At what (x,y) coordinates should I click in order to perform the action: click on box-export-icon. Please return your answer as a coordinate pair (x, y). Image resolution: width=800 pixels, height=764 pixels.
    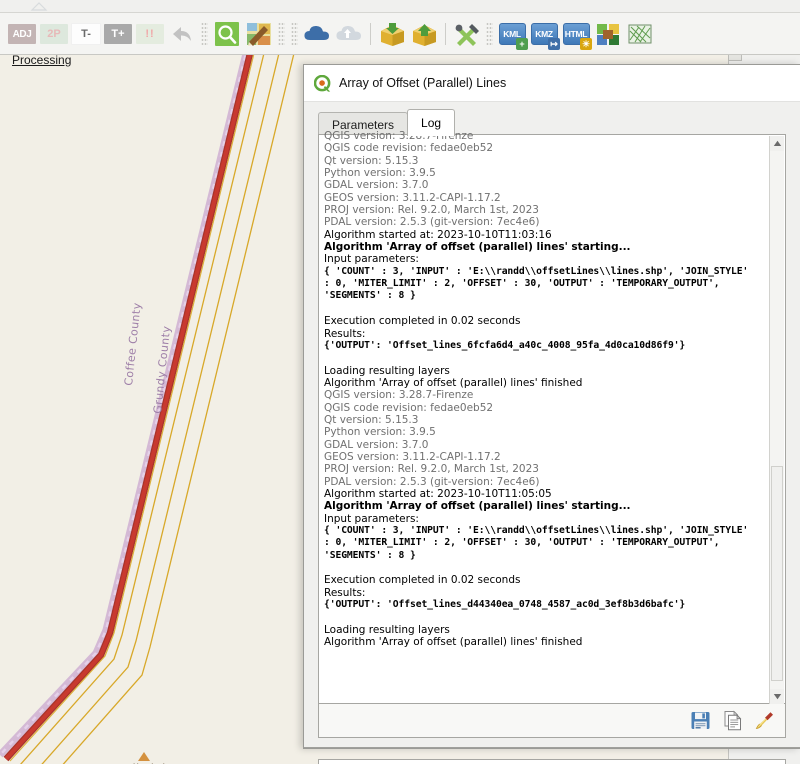
    Looking at the image, I should click on (424, 34).